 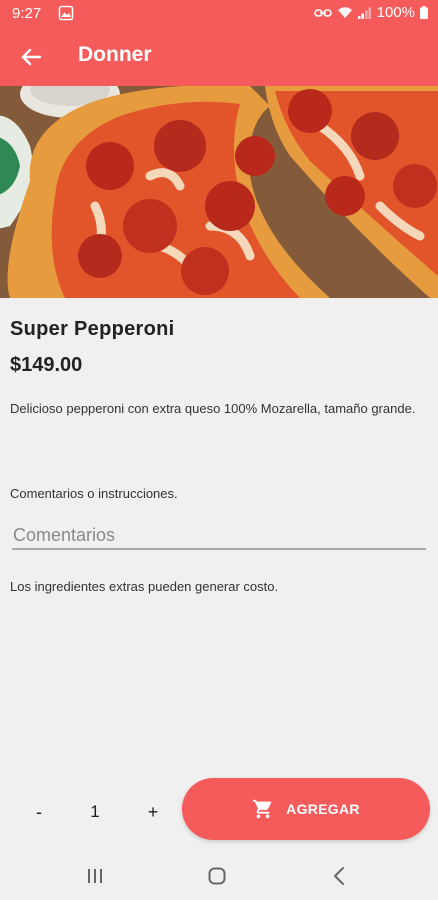 What do you see at coordinates (424, 12) in the screenshot?
I see `battery-icon` at bounding box center [424, 12].